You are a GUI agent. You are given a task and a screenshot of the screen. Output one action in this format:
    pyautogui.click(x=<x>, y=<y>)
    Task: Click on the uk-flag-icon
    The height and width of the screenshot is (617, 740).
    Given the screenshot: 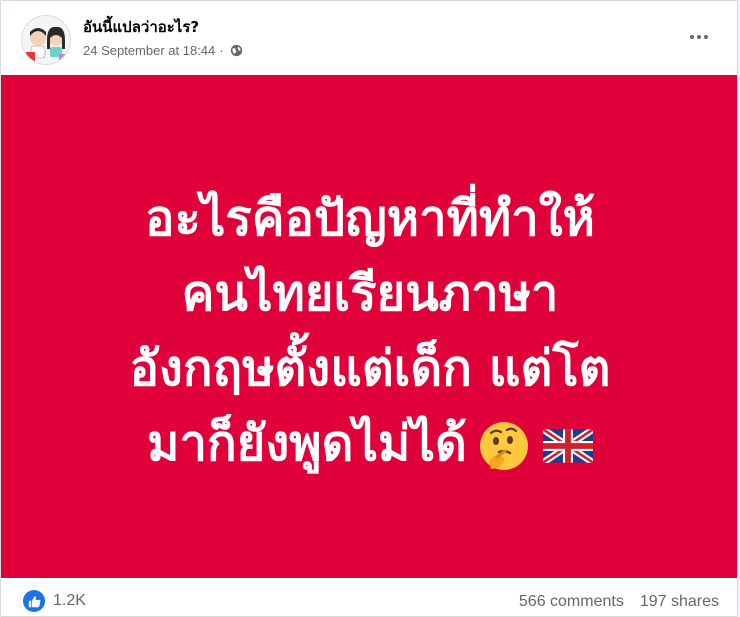 What is the action you would take?
    pyautogui.click(x=567, y=446)
    